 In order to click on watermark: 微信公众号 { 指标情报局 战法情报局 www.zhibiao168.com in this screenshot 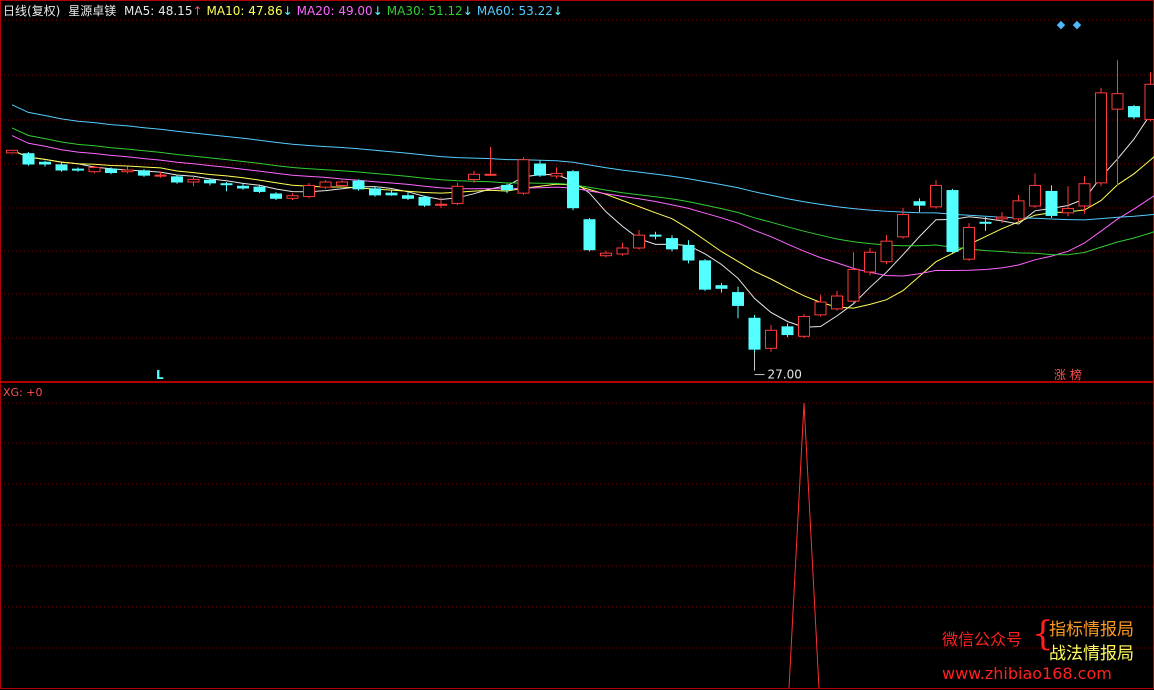, I will do `click(1047, 652)`.